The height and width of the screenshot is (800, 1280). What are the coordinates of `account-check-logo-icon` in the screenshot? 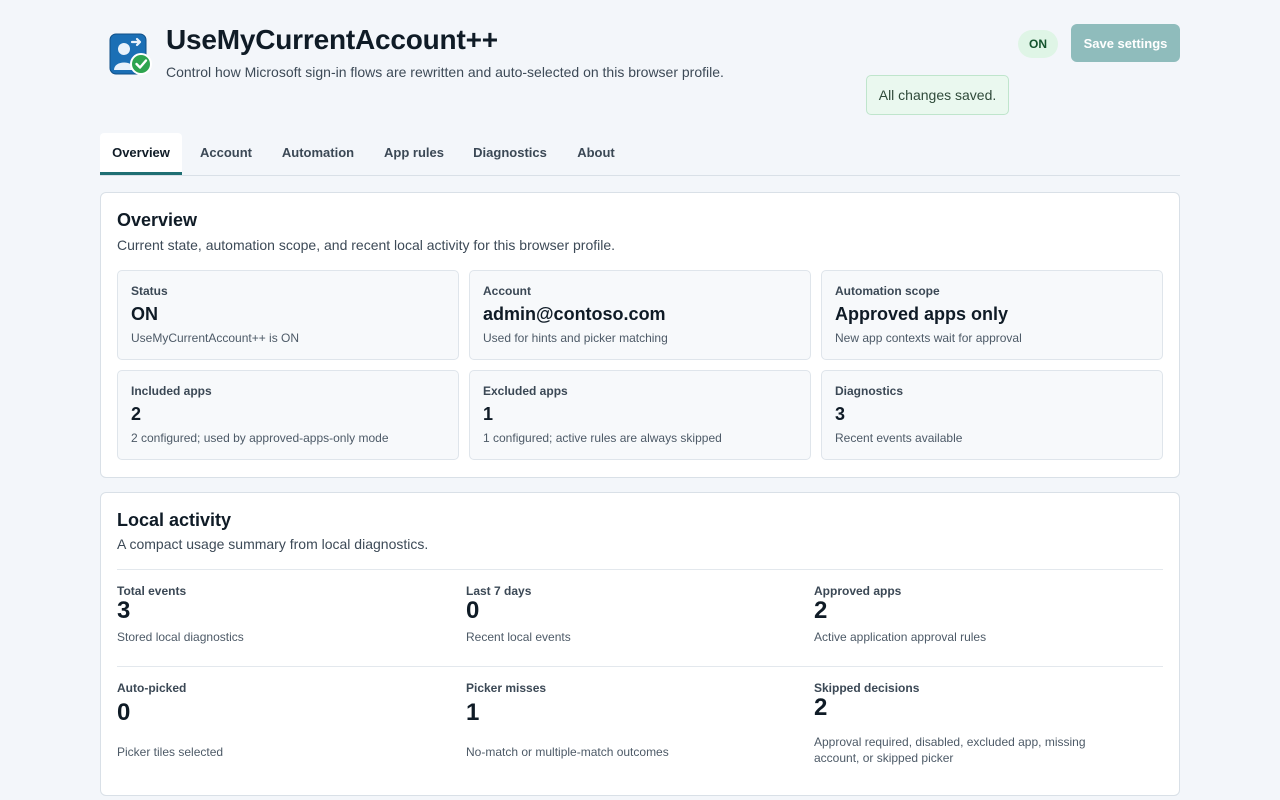 It's located at (131, 53).